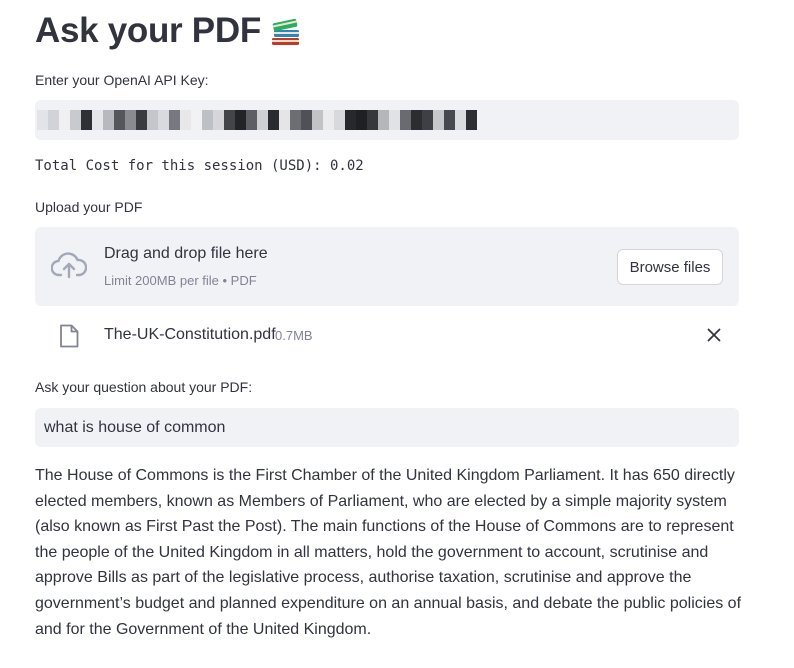  Describe the element at coordinates (69, 336) in the screenshot. I see `file-icon` at that location.